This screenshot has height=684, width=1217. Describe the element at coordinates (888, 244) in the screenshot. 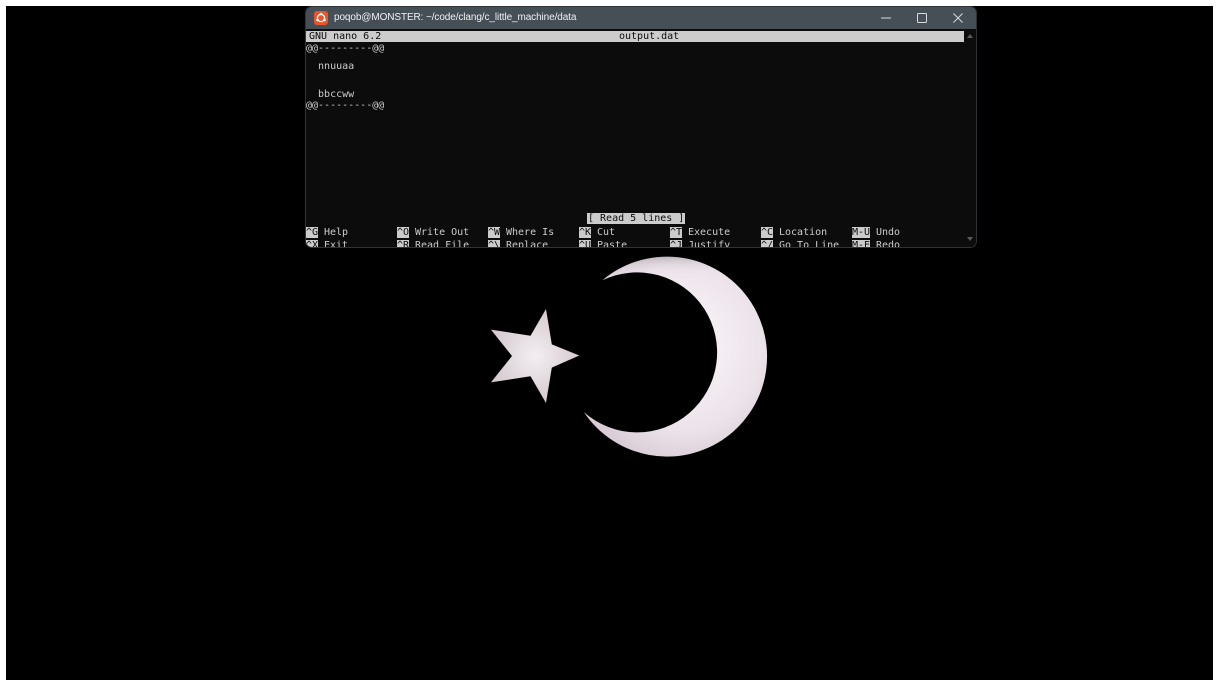

I see `shortcut-label-redo: Redo` at that location.